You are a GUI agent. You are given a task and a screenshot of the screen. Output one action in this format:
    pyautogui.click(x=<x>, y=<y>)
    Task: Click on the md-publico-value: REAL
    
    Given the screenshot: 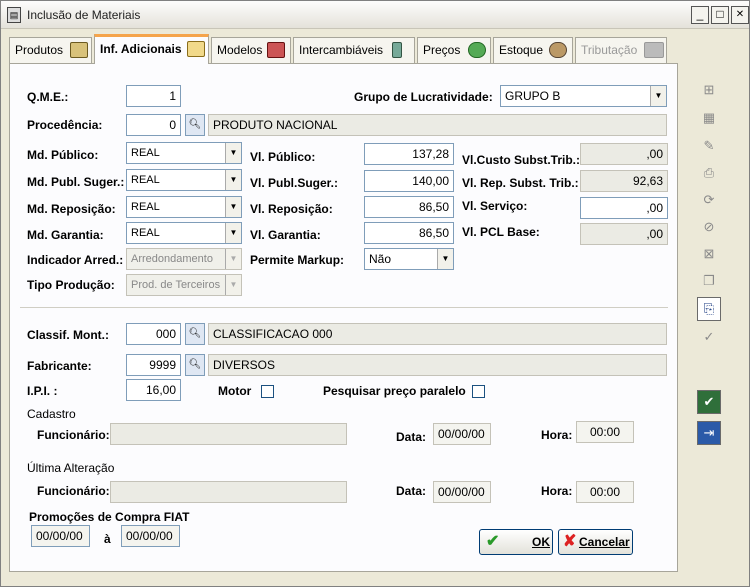 What is the action you would take?
    pyautogui.click(x=145, y=153)
    